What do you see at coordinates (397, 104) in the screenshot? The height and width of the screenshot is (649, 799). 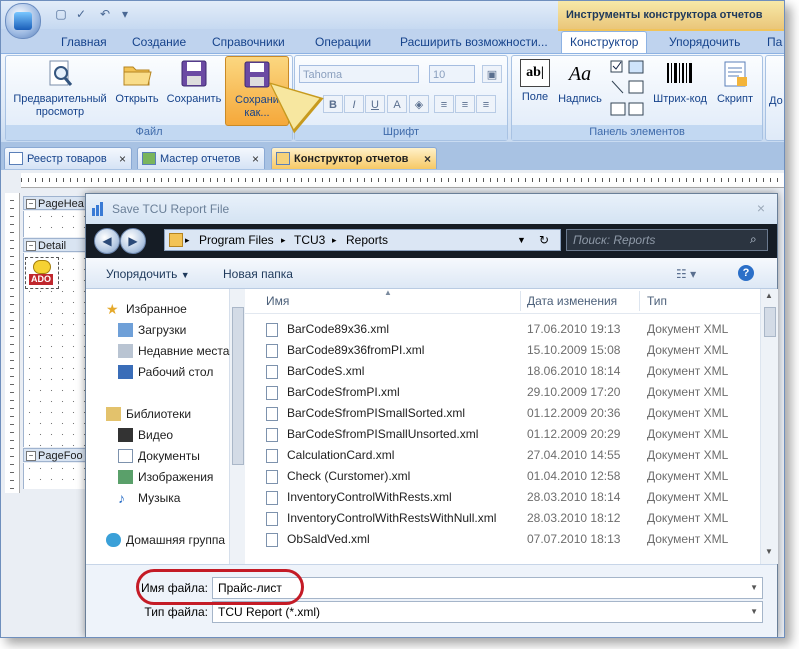 I see `font-color-button: A` at bounding box center [397, 104].